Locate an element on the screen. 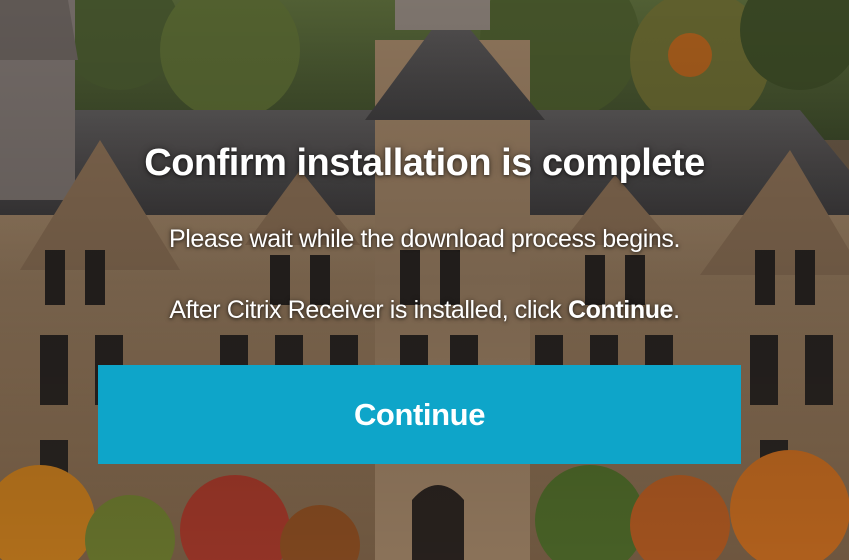  page-title: Confirm installation is complete is located at coordinates (424, 163).